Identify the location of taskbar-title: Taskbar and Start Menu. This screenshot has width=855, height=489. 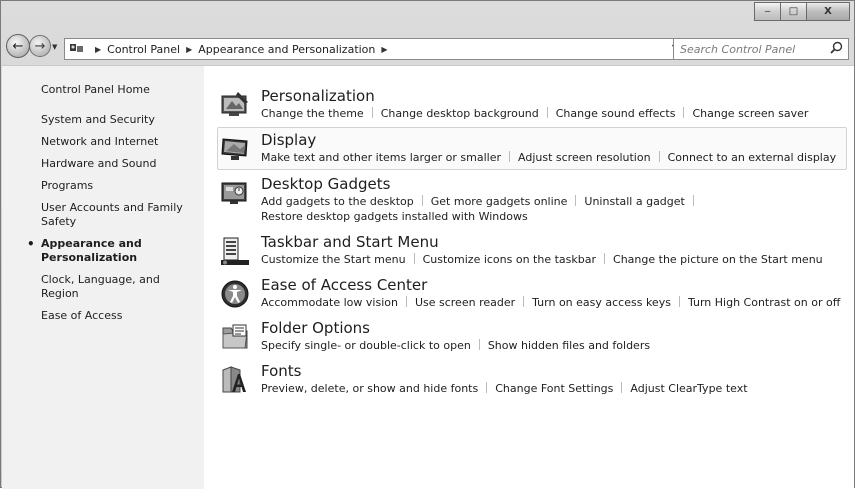
(554, 242).